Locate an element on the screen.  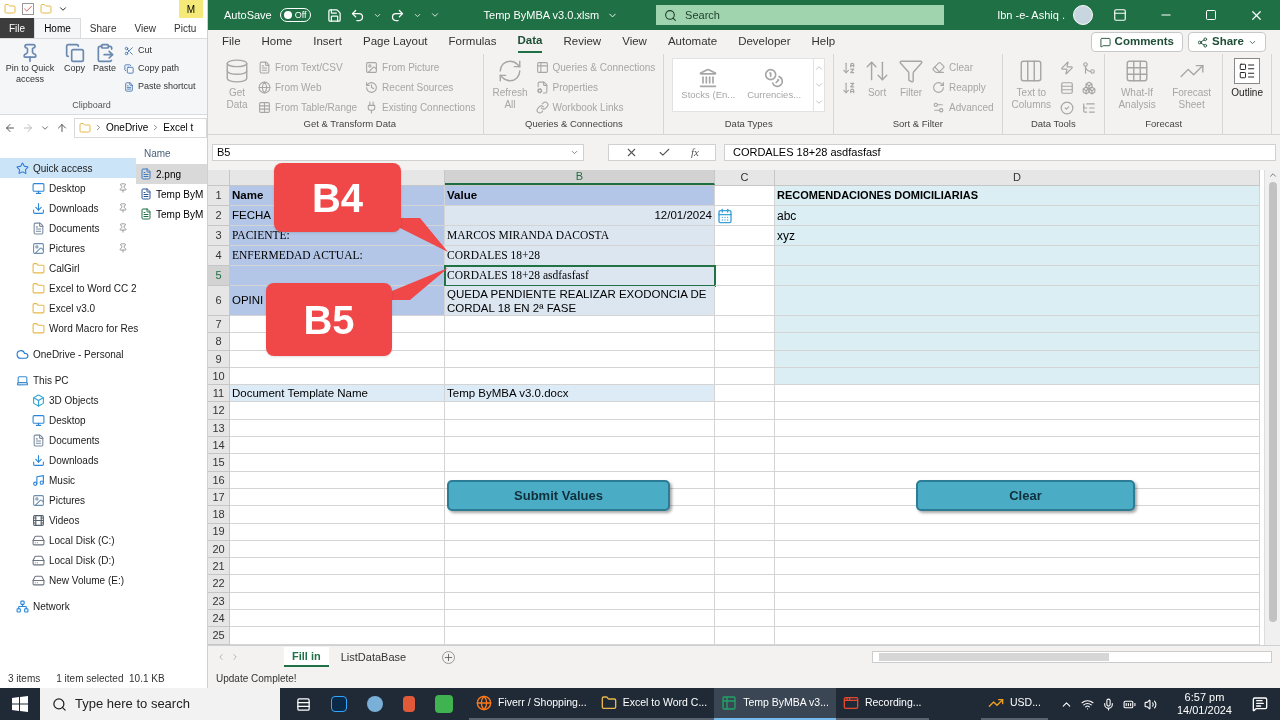
maximize-icon is located at coordinates (1211, 15).